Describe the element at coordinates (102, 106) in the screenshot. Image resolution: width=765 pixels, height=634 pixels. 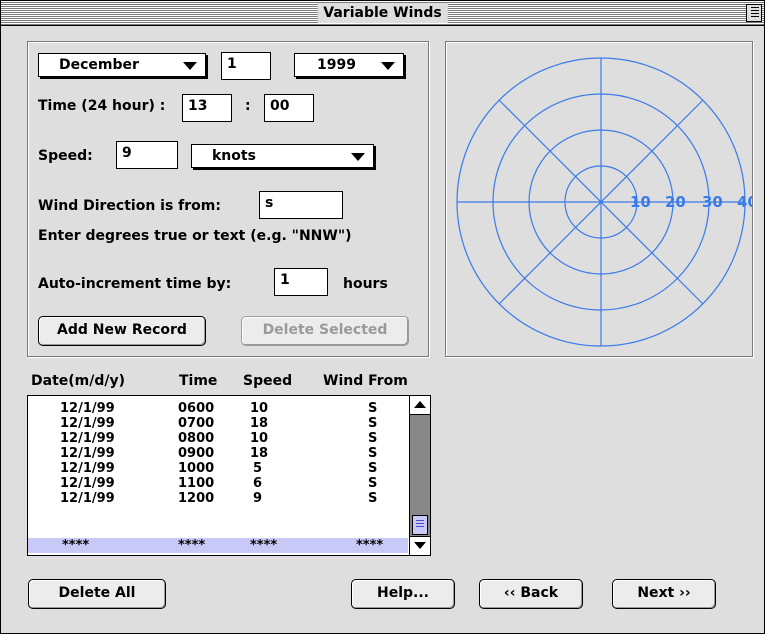
I see `time-label: Time (24 hour) :` at that location.